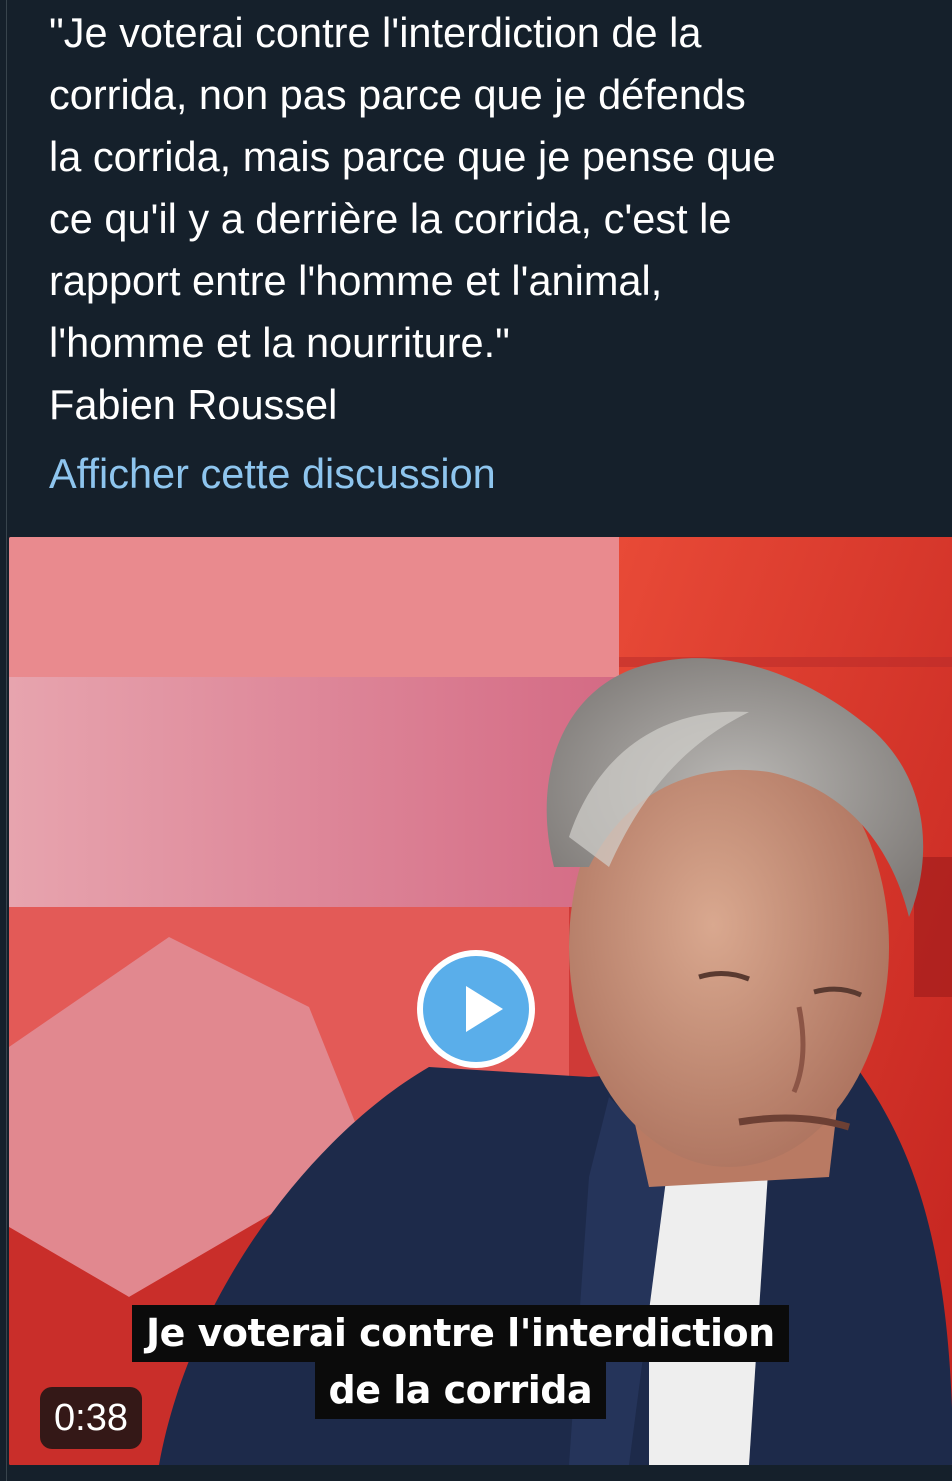 This screenshot has width=952, height=1481. Describe the element at coordinates (484, 1009) in the screenshot. I see `play-icon` at that location.